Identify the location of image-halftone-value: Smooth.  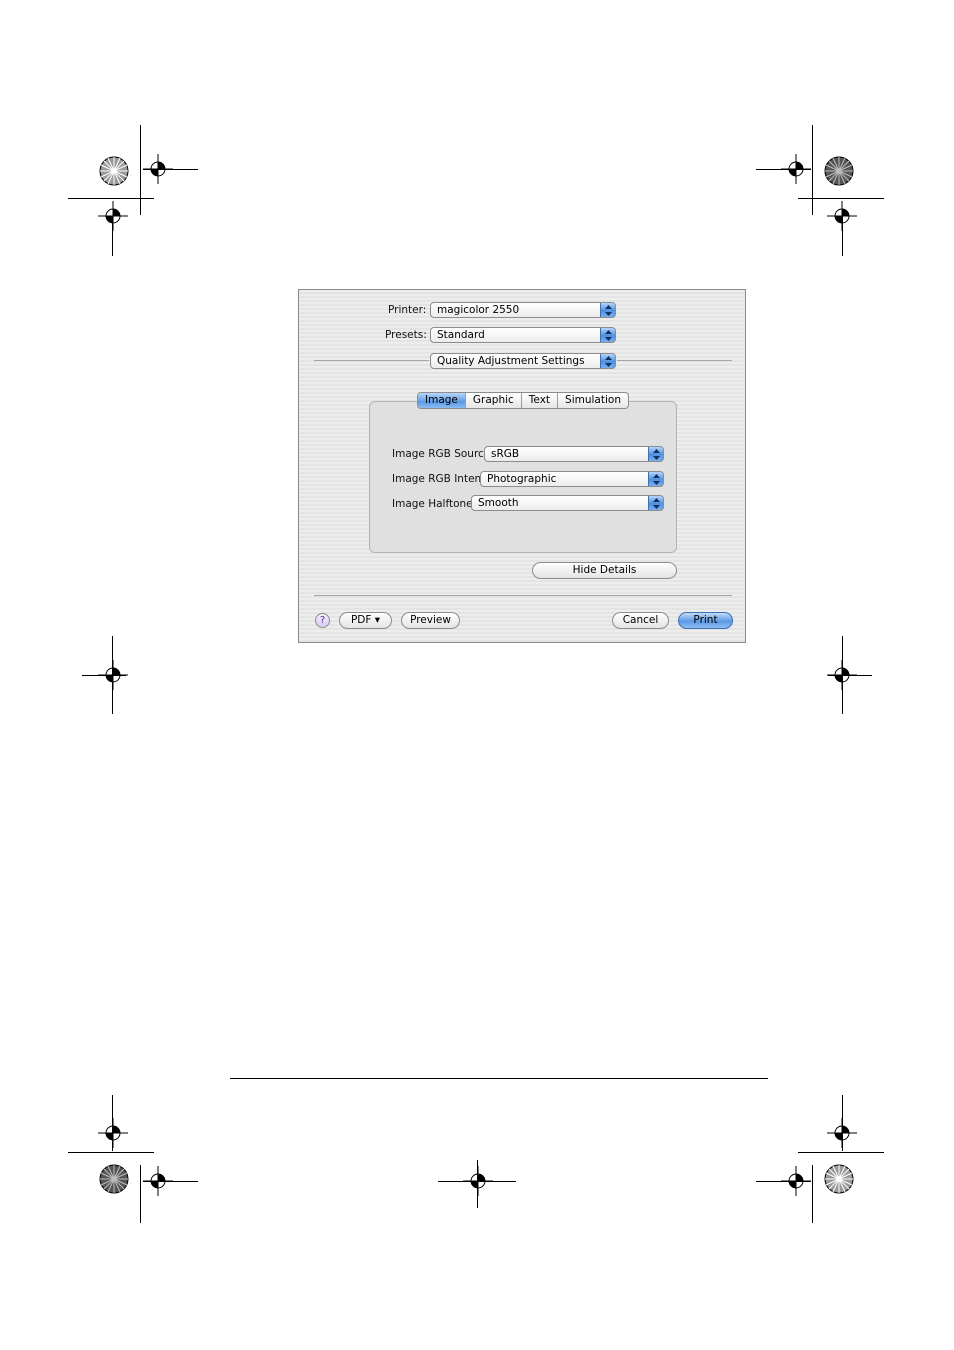
(498, 503).